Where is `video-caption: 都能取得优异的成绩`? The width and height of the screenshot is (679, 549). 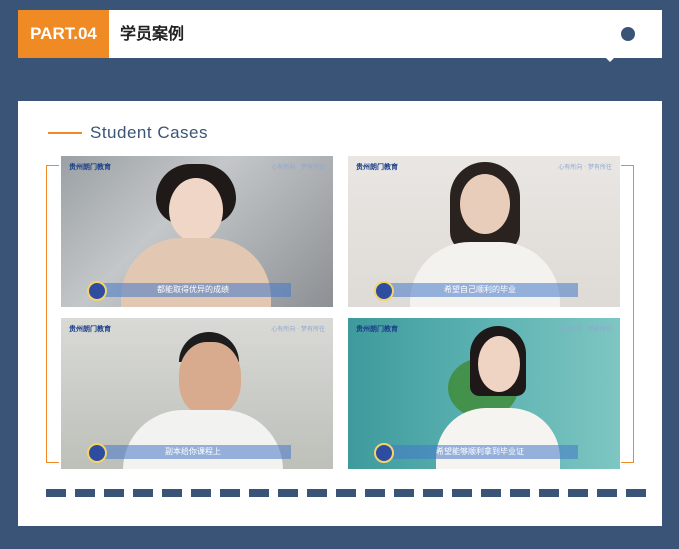
video-caption: 都能取得优异的成绩 is located at coordinates (193, 289).